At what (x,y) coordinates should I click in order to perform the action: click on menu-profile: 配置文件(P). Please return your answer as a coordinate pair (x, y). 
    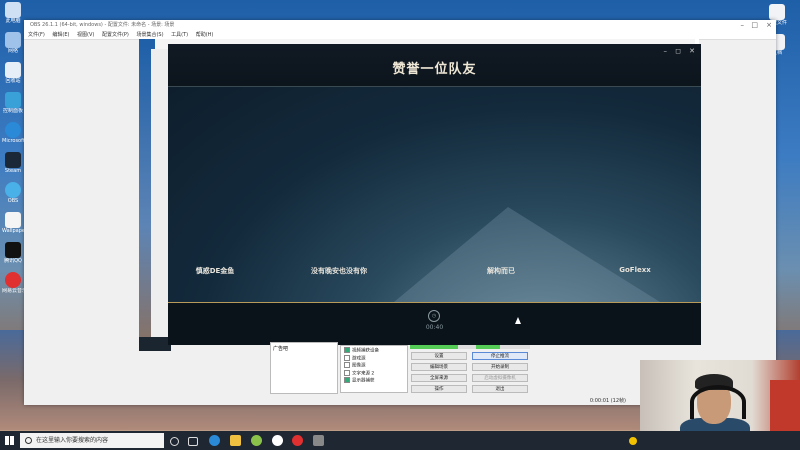
    Looking at the image, I should click on (115, 35).